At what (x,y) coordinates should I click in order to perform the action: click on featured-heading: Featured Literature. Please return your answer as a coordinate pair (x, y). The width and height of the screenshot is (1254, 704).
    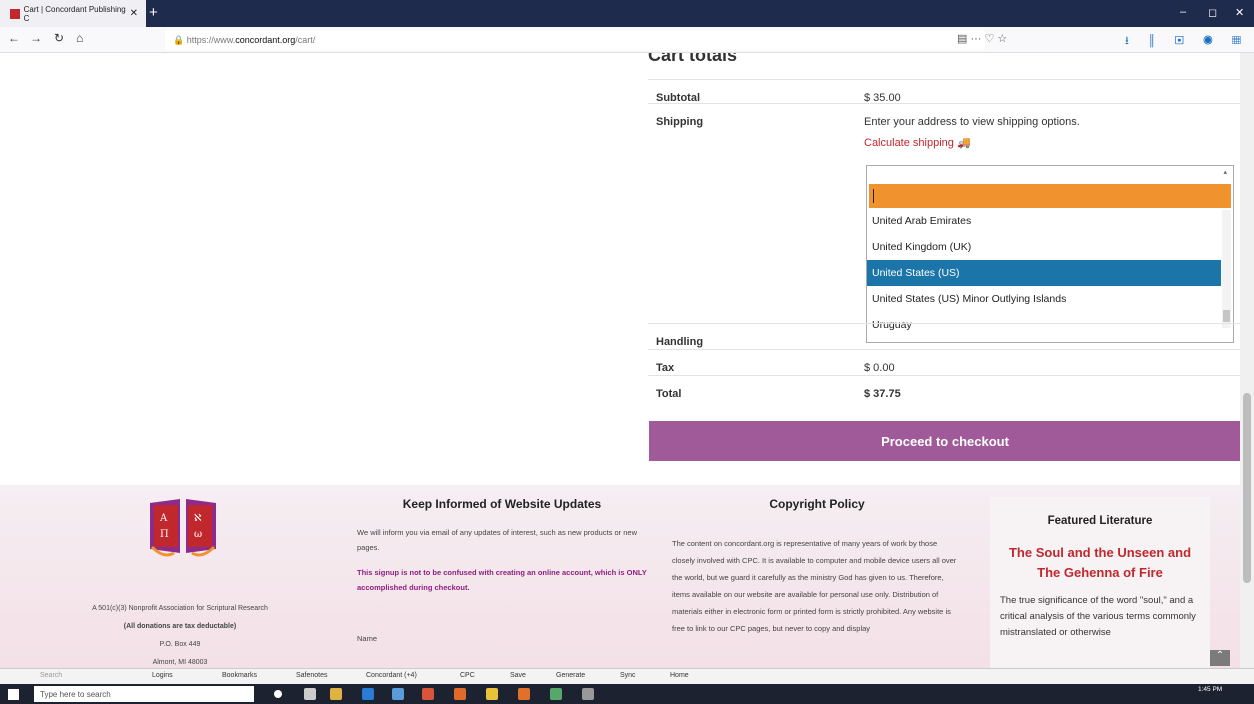
    Looking at the image, I should click on (1100, 521).